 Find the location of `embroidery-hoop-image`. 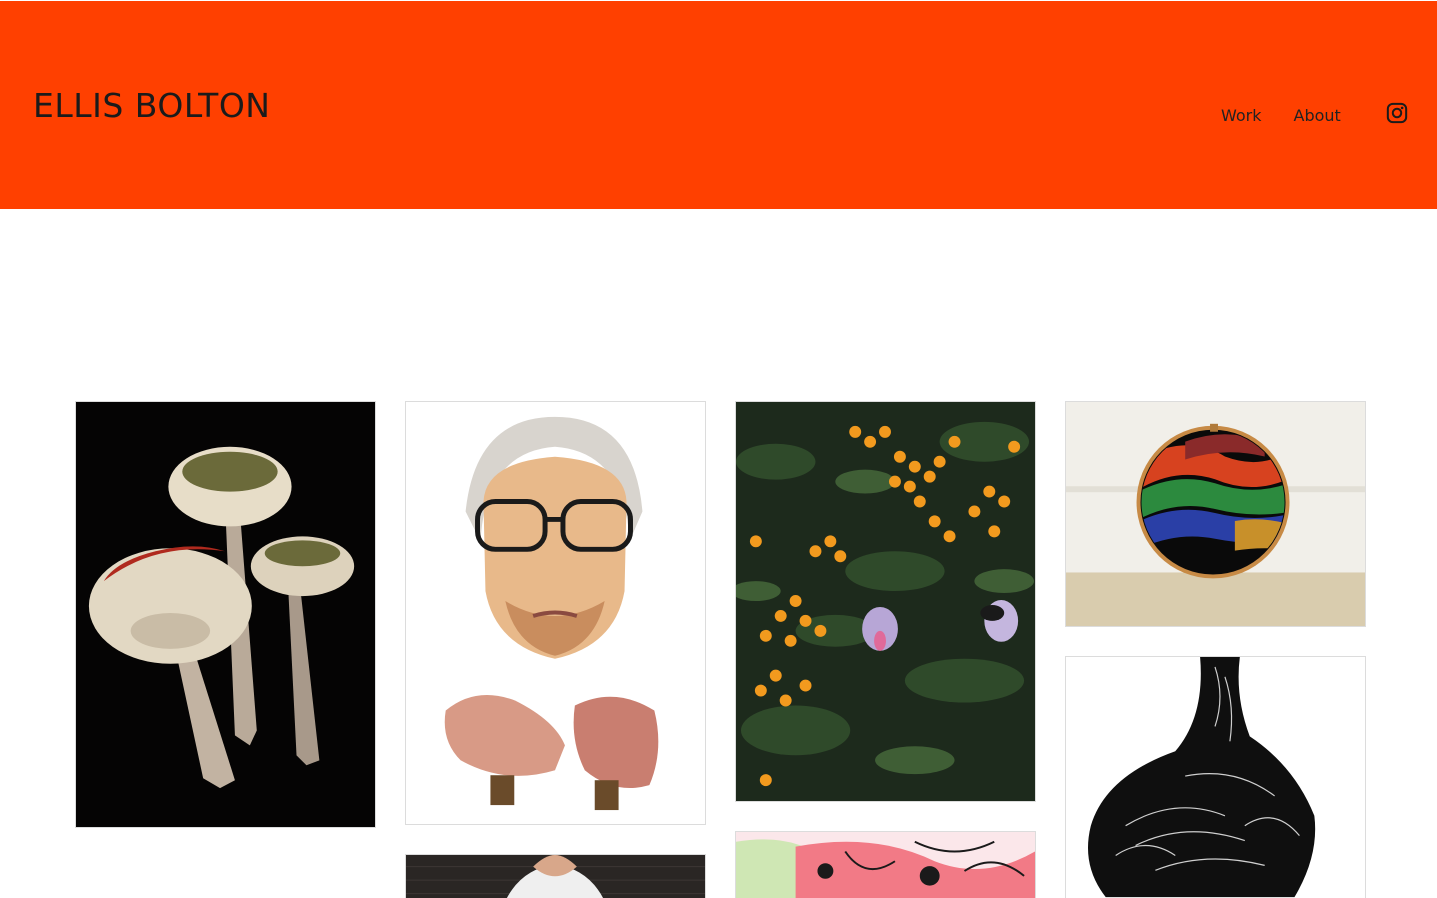

embroidery-hoop-image is located at coordinates (1215, 514).